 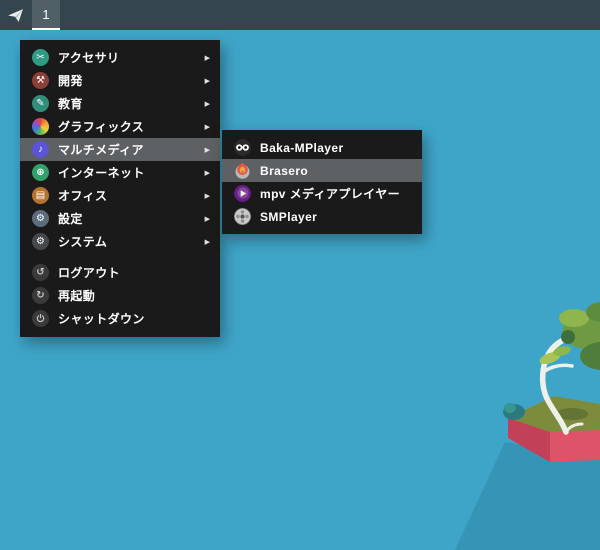 What do you see at coordinates (289, 216) in the screenshot?
I see `menu-item-label: SMPlayer` at bounding box center [289, 216].